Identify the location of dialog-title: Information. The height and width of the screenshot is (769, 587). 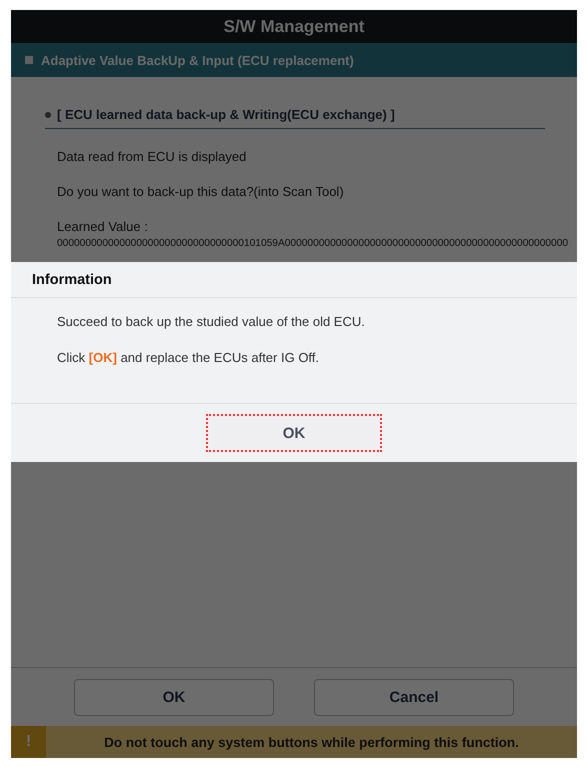
(294, 280).